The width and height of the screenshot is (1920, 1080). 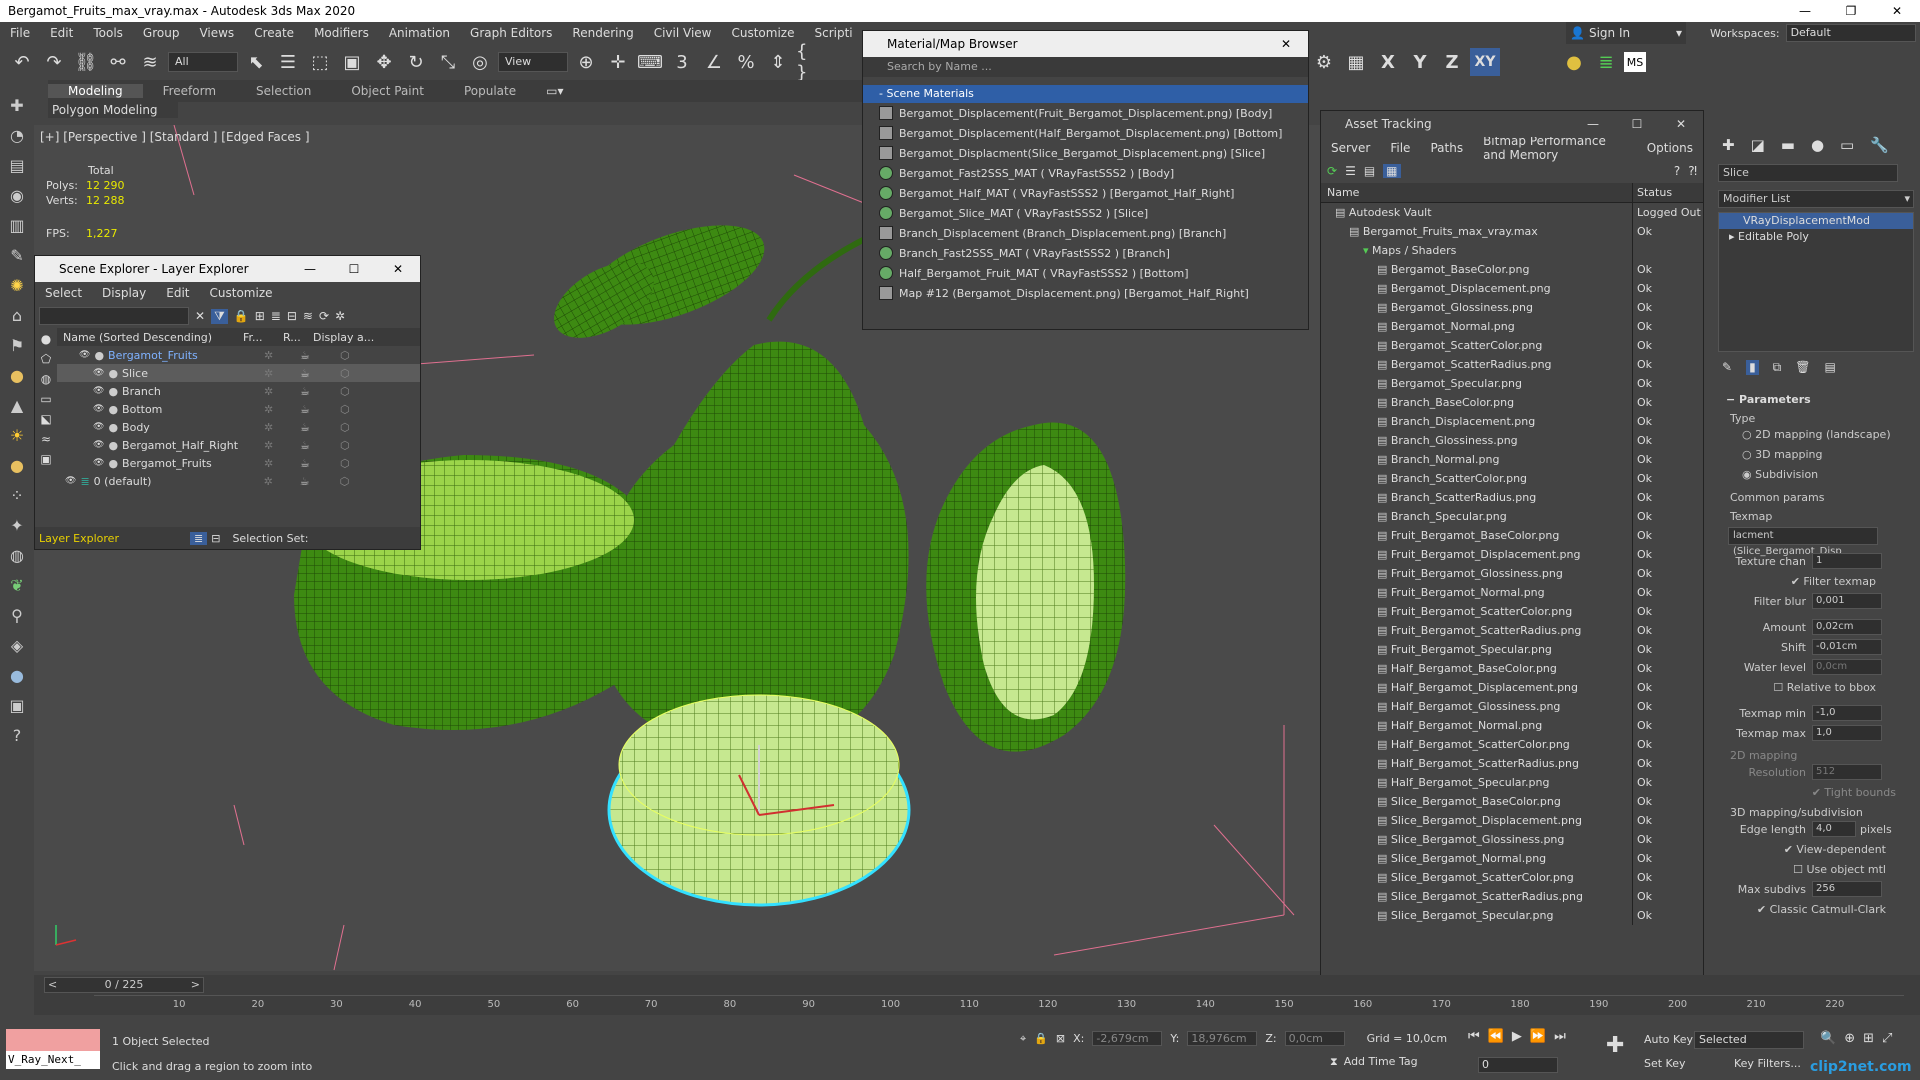 What do you see at coordinates (112, 538) in the screenshot?
I see `layer-explorer-dropdown: Layer Explorer` at bounding box center [112, 538].